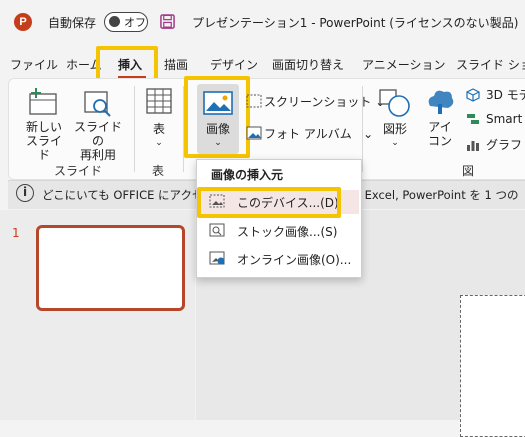 The width and height of the screenshot is (525, 437). What do you see at coordinates (269, 202) in the screenshot?
I see `highlight-this-device` at bounding box center [269, 202].